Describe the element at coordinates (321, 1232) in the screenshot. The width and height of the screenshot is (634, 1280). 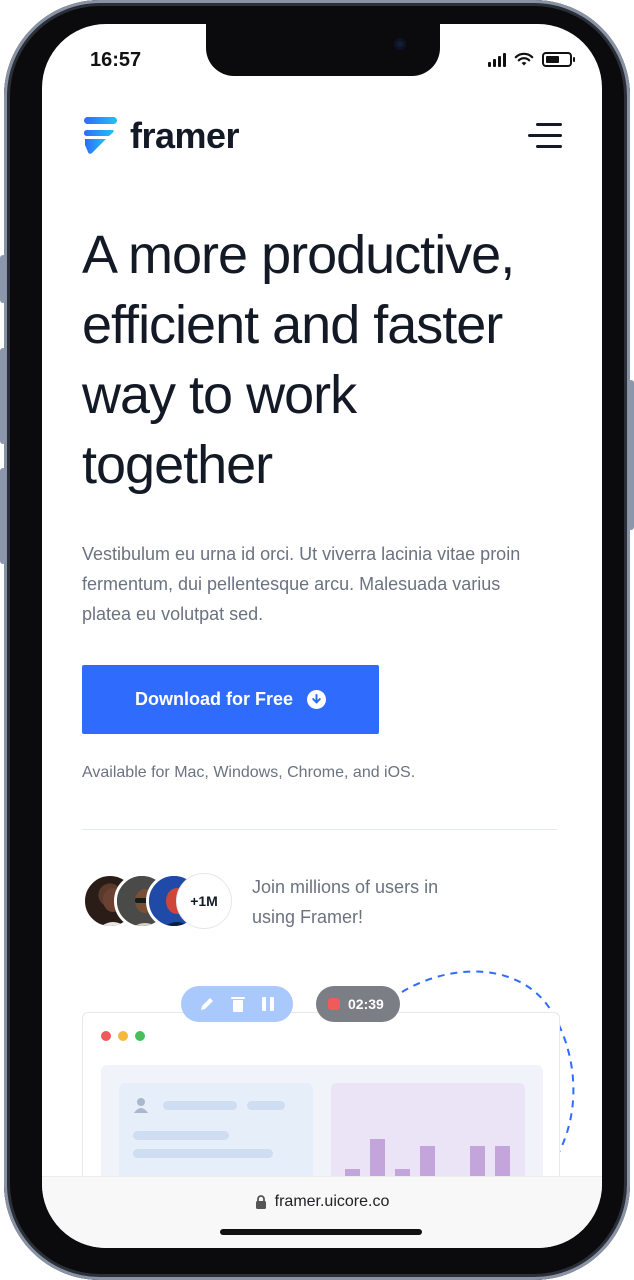
I see `home-indicator` at that location.